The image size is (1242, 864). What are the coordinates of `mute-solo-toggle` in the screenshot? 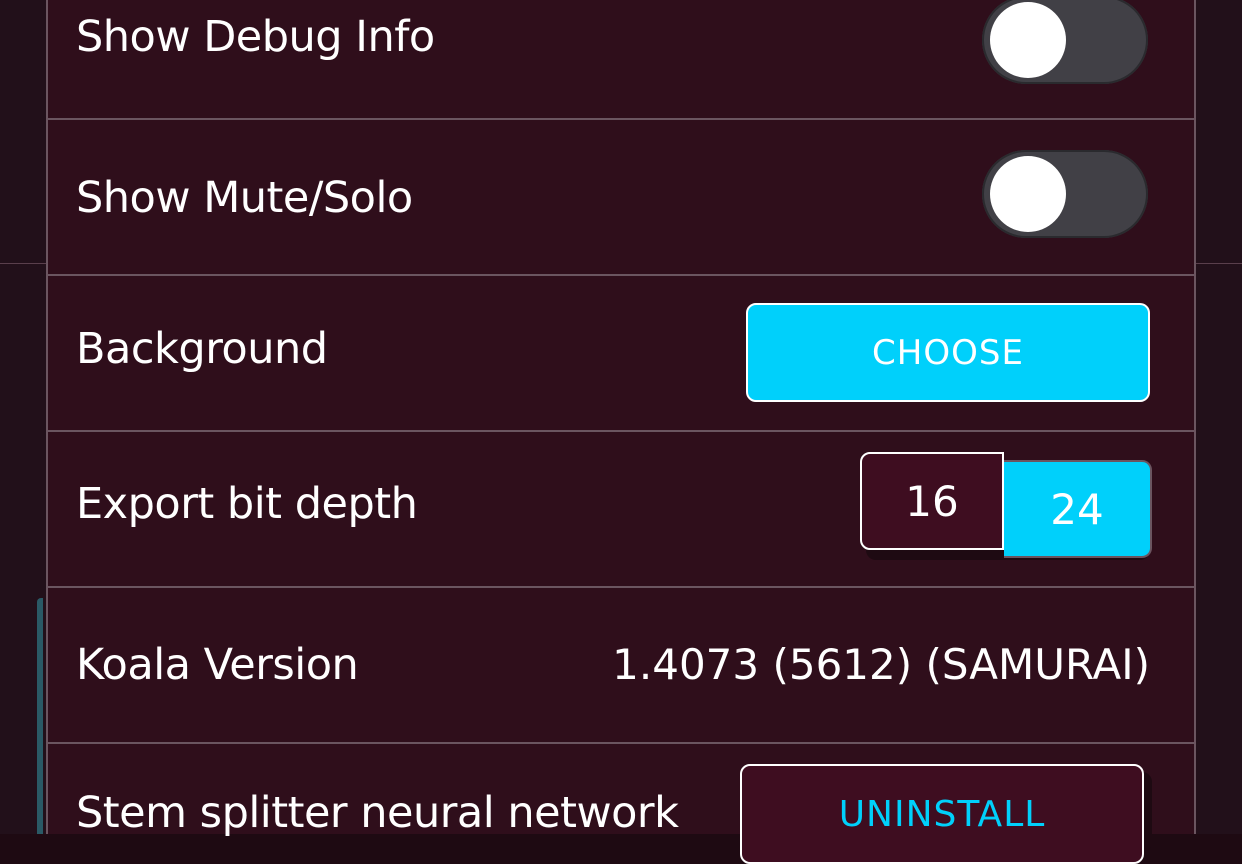 It's located at (1065, 194).